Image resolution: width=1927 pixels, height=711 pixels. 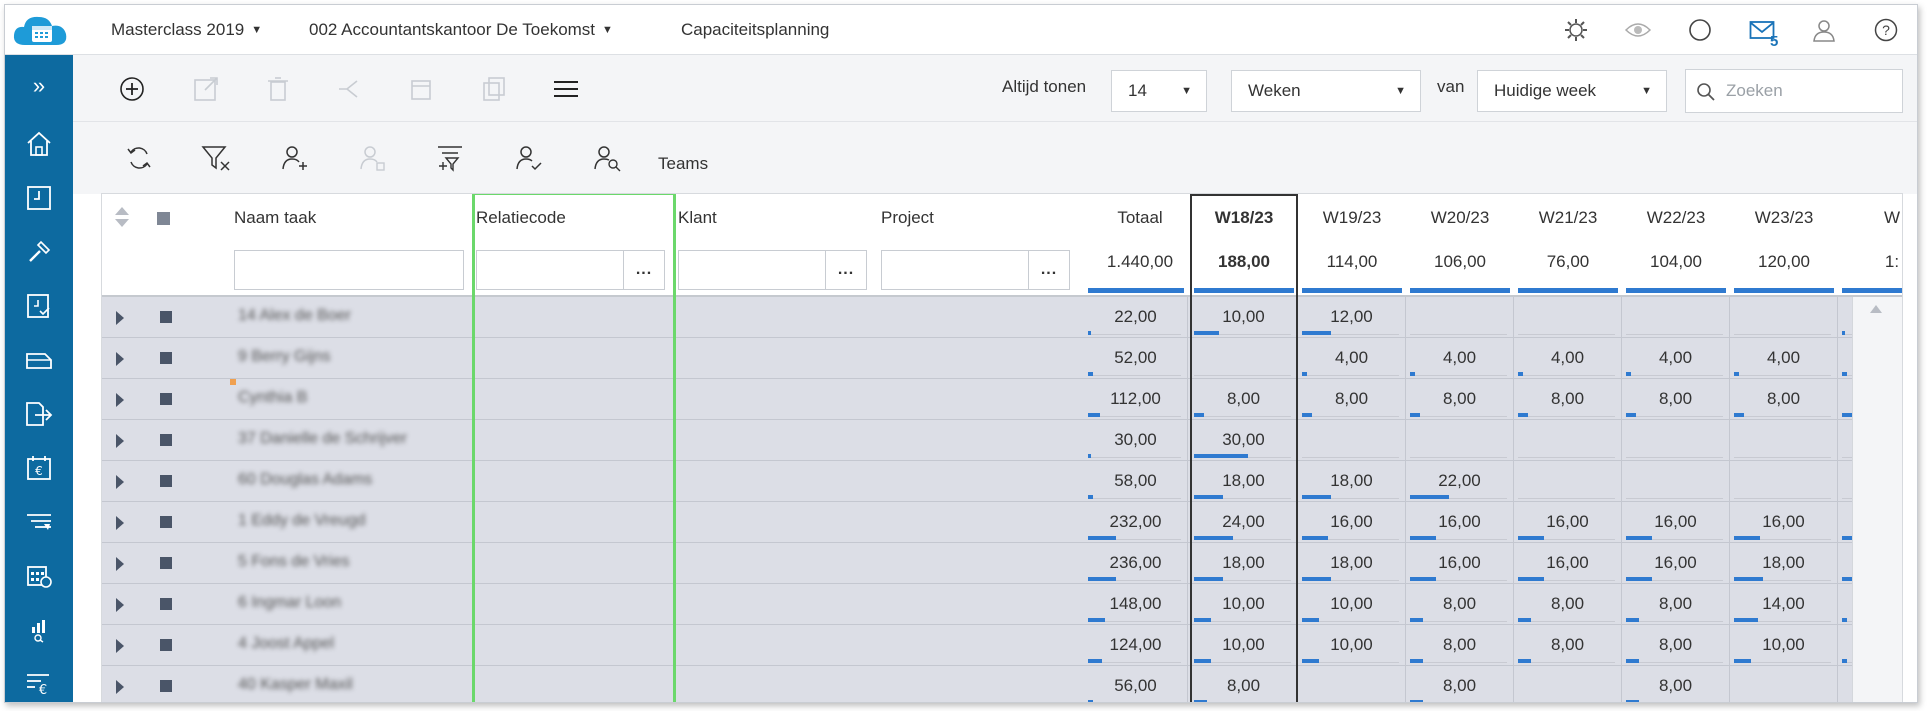 What do you see at coordinates (451, 158) in the screenshot?
I see `filter-add-icon` at bounding box center [451, 158].